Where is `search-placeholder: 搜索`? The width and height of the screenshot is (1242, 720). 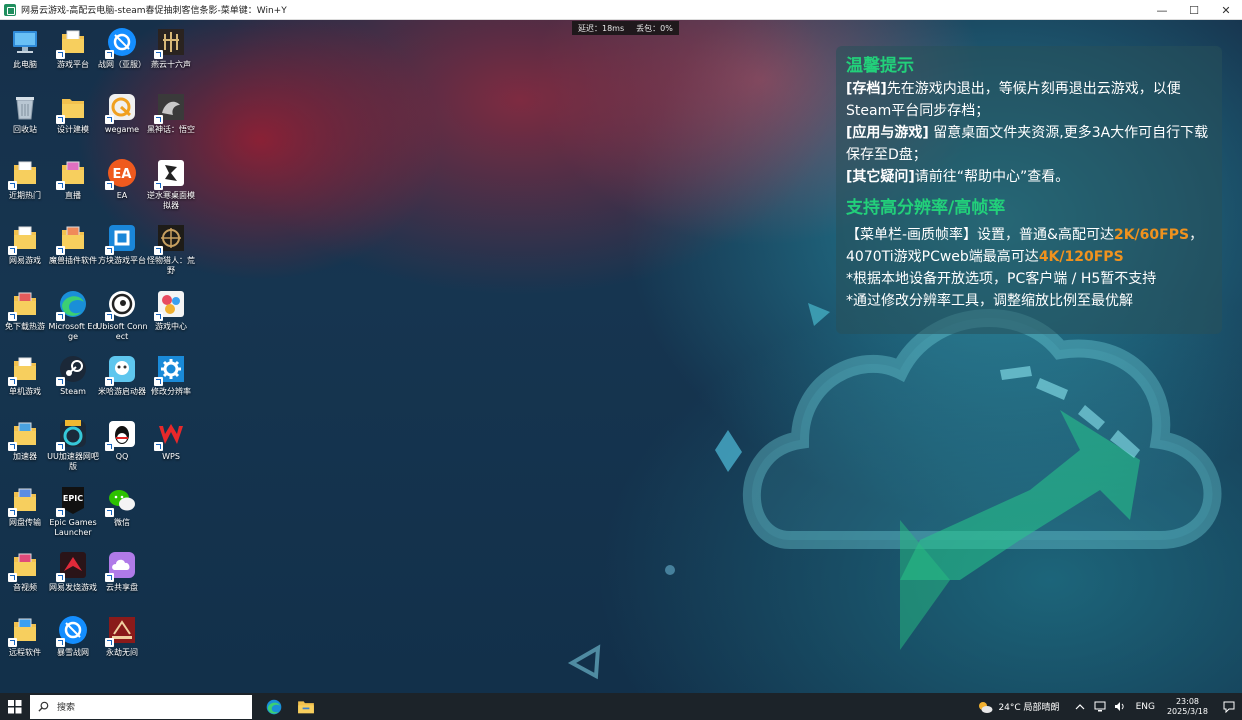
search-placeholder: 搜索 is located at coordinates (66, 708).